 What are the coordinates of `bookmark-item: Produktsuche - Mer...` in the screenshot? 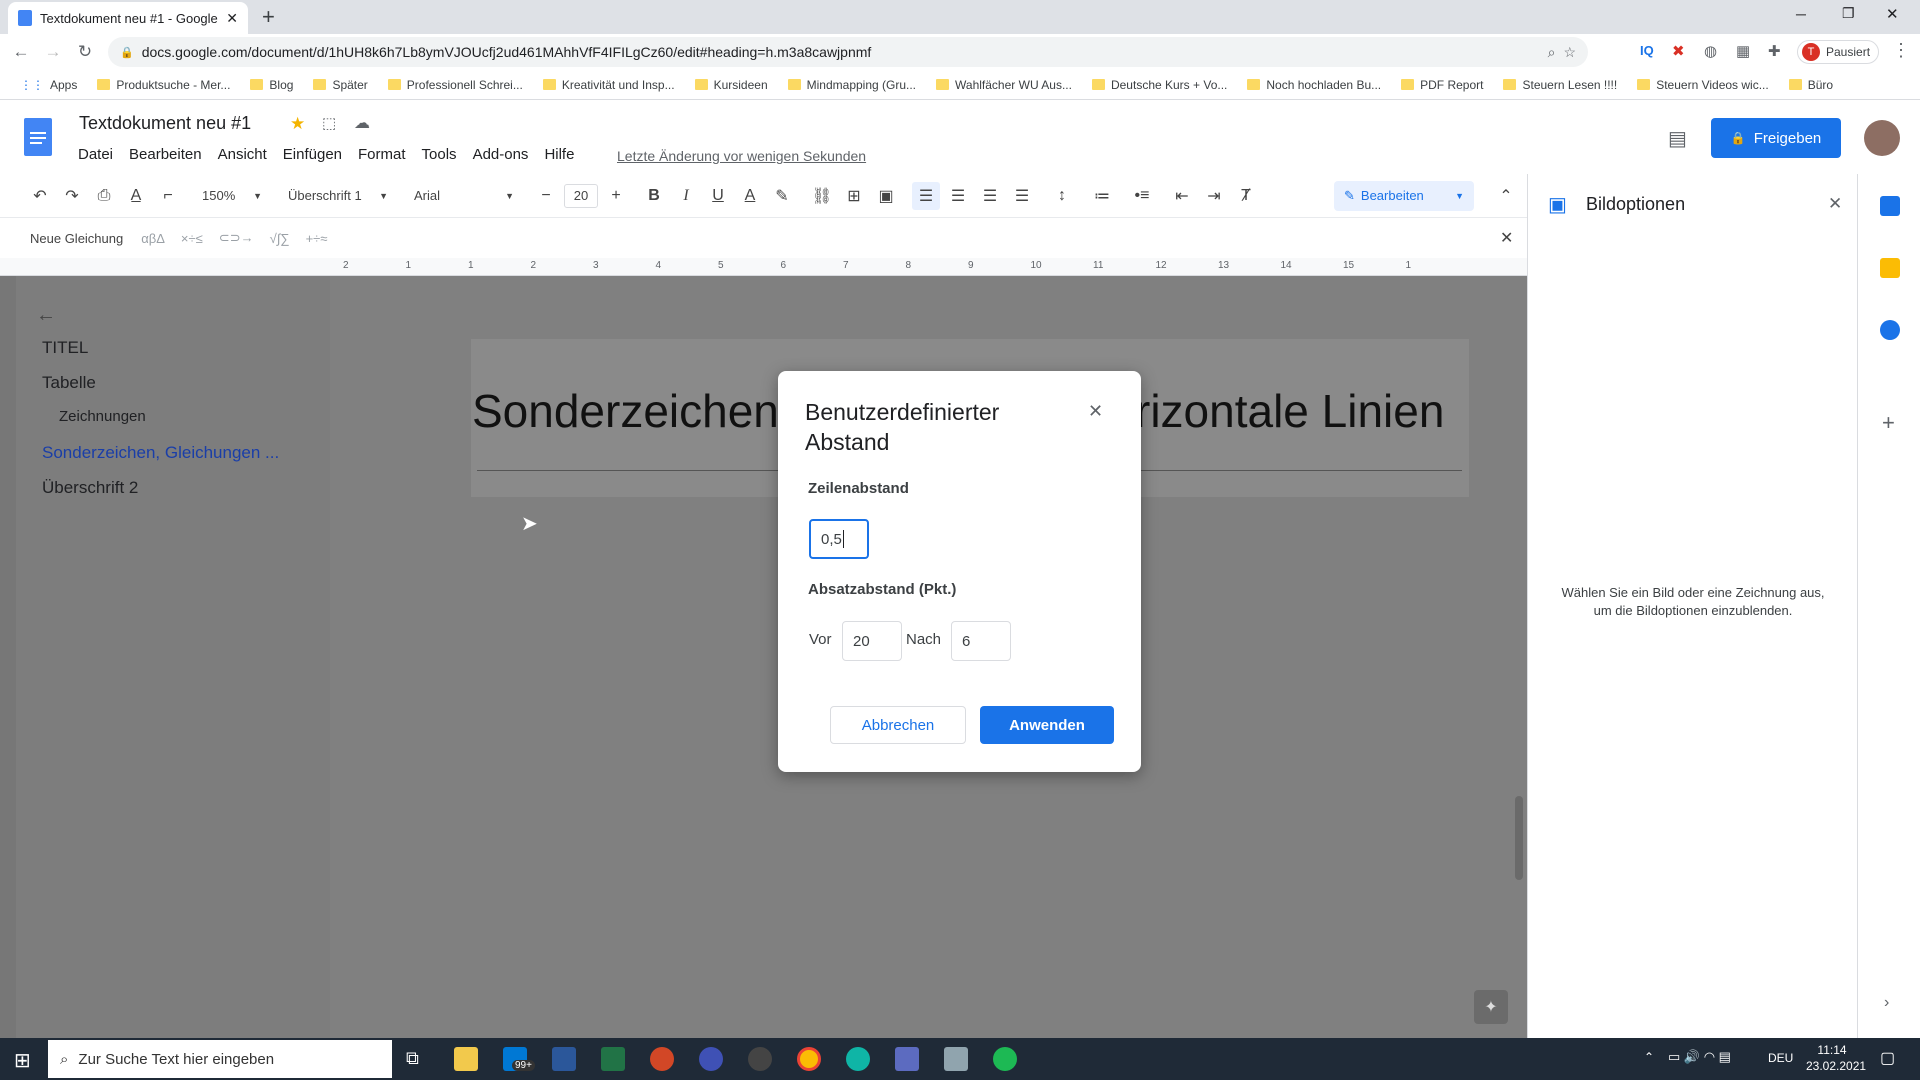 It's located at (163, 85).